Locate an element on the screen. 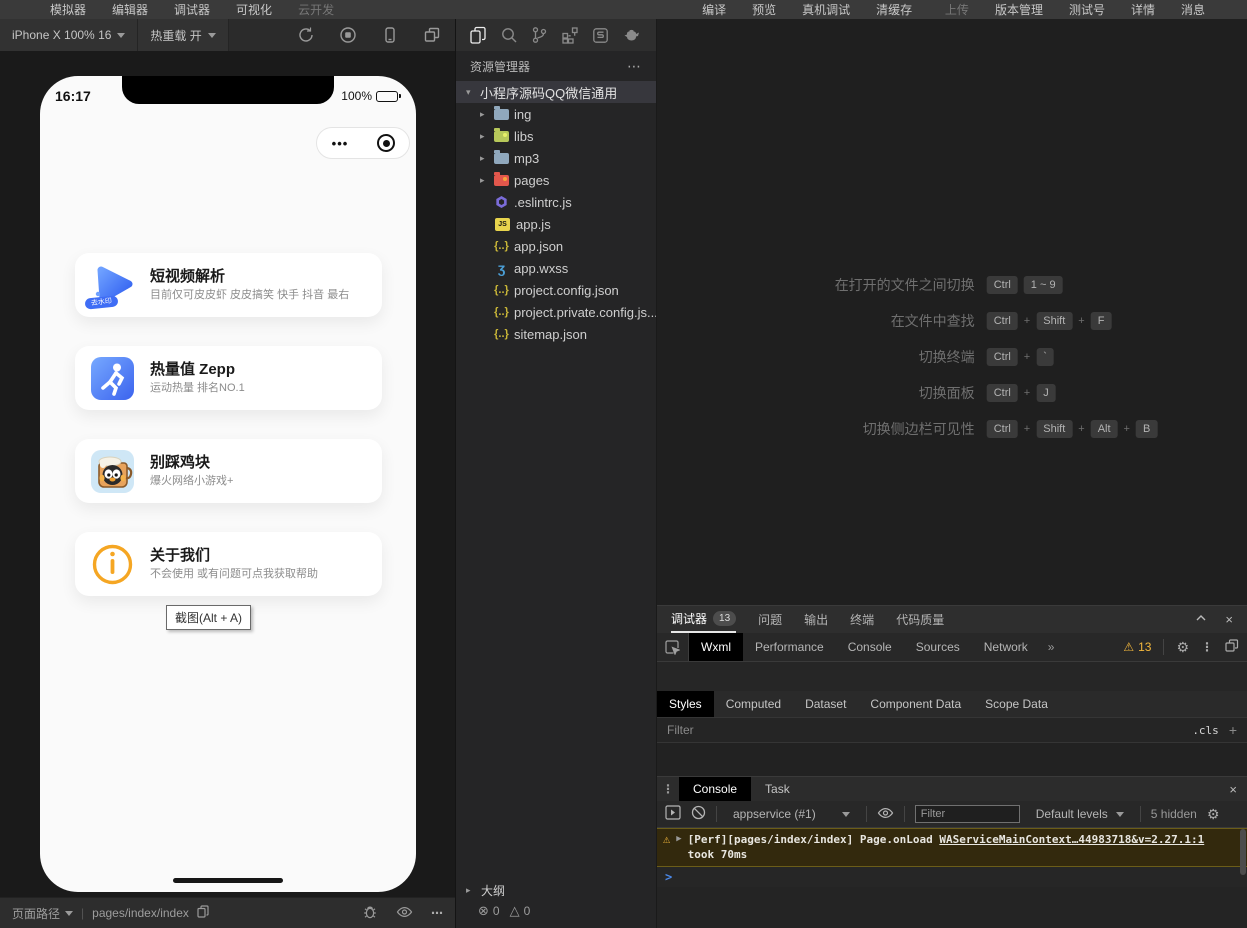  devtab-network: Network is located at coordinates (1006, 647).